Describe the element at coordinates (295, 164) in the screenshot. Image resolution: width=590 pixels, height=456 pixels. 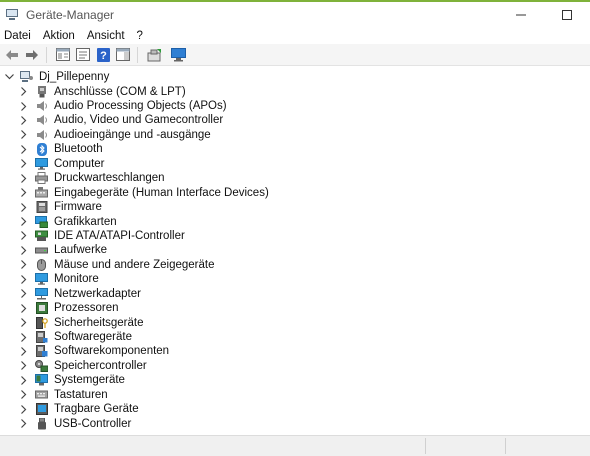
I see `category-computer: Computer` at that location.